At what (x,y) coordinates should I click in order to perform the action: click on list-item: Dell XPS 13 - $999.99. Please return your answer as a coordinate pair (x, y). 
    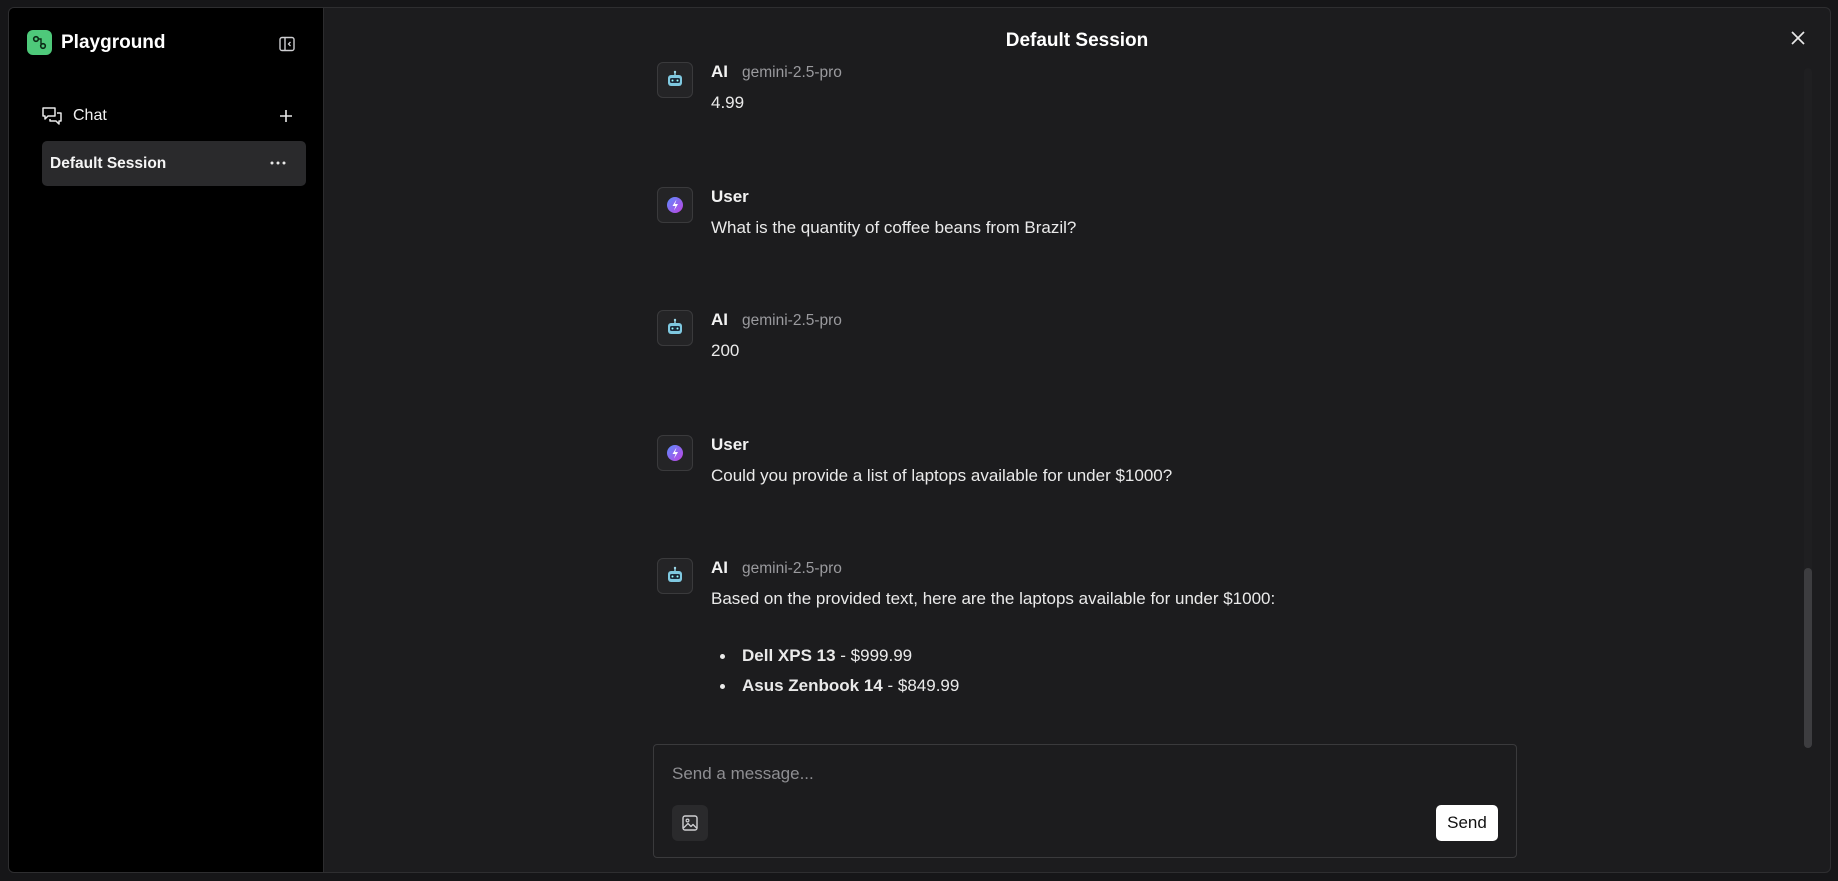
    Looking at the image, I should click on (835, 656).